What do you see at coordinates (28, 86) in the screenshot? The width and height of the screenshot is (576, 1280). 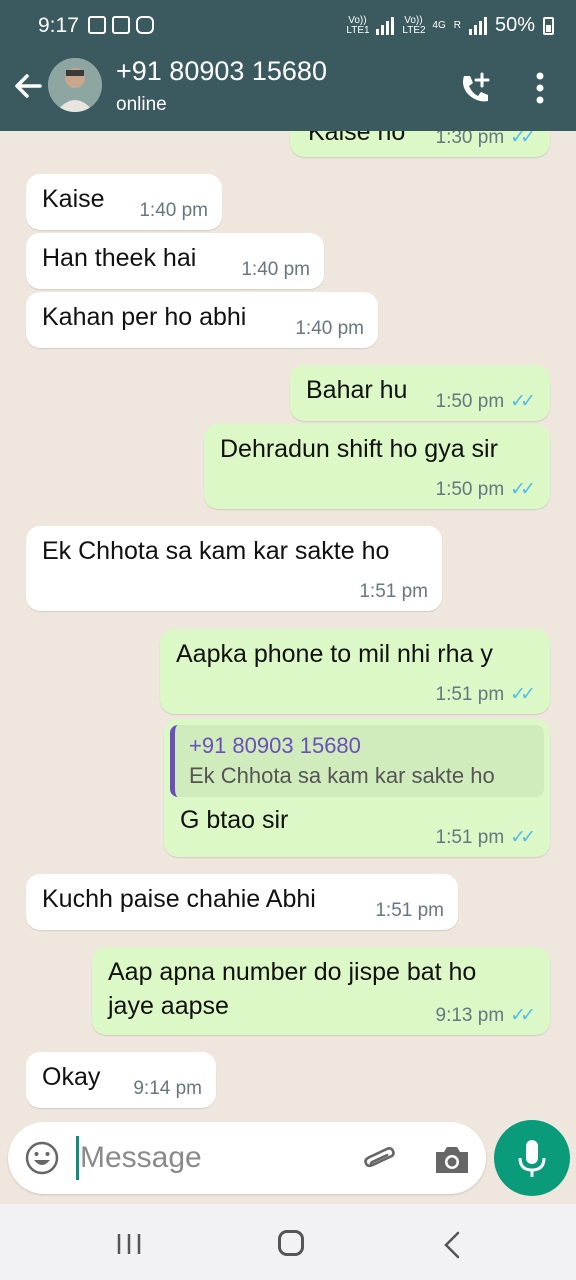 I see `arrow-left-icon` at bounding box center [28, 86].